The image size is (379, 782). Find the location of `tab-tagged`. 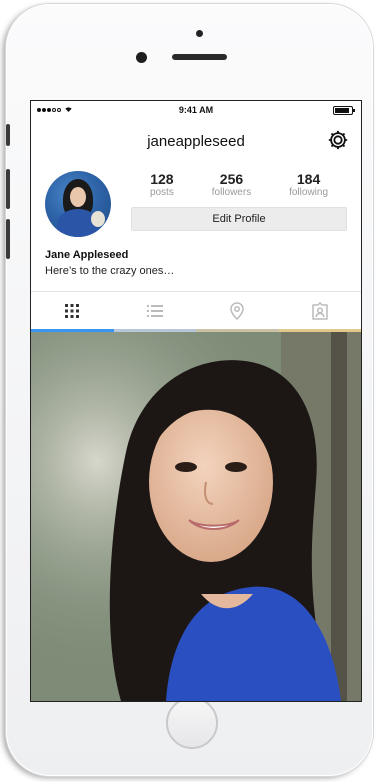

tab-tagged is located at coordinates (320, 311).